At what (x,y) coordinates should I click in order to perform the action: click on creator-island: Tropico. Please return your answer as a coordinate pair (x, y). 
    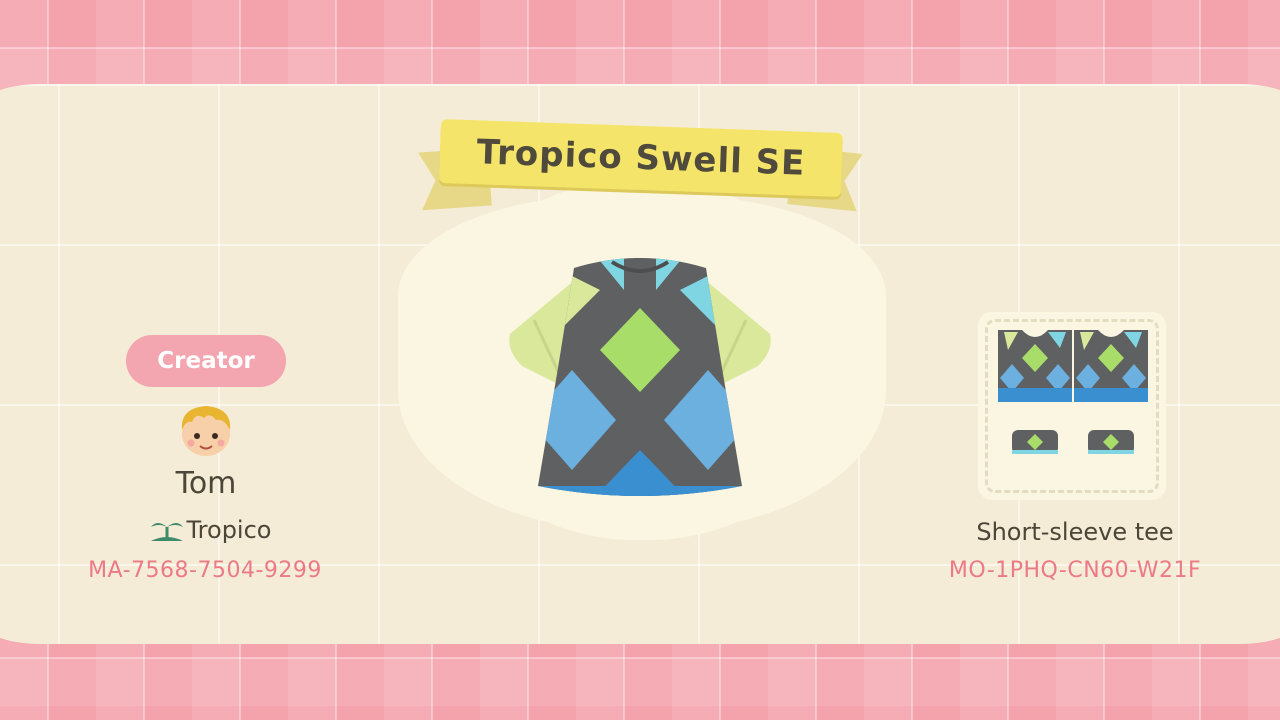
    Looking at the image, I should click on (210, 530).